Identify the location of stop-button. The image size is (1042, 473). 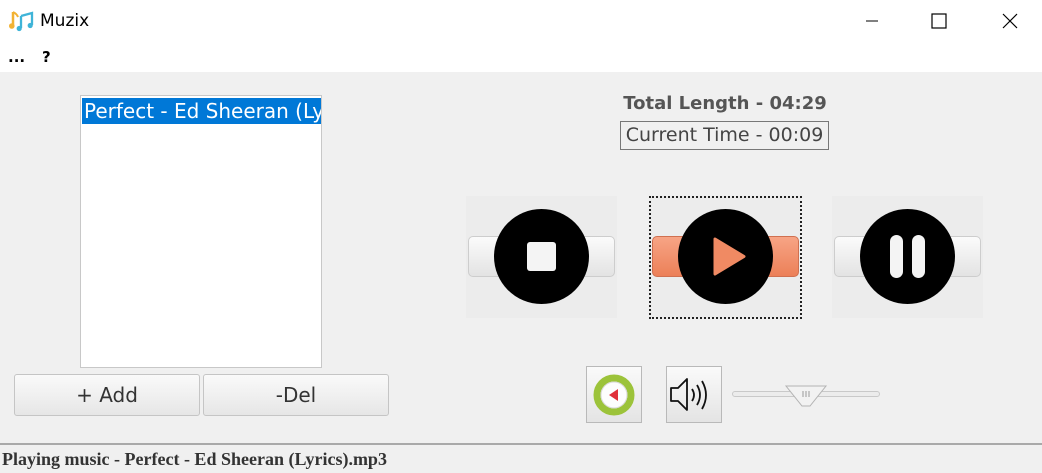
(541, 257).